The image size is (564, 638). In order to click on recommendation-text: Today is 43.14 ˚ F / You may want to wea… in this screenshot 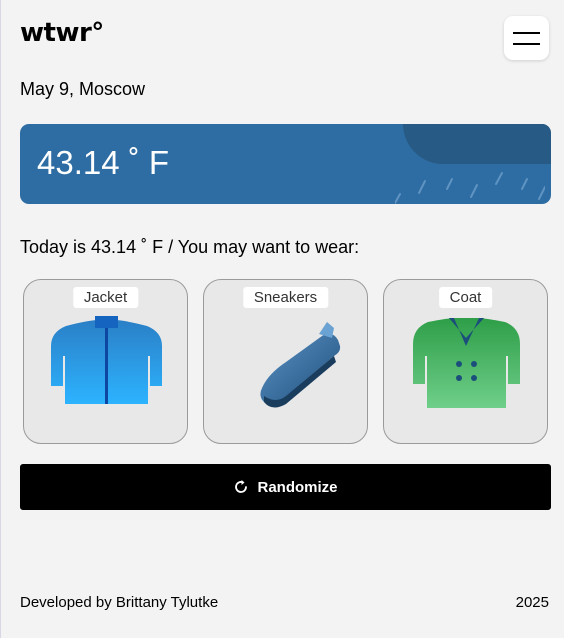, I will do `click(190, 247)`.